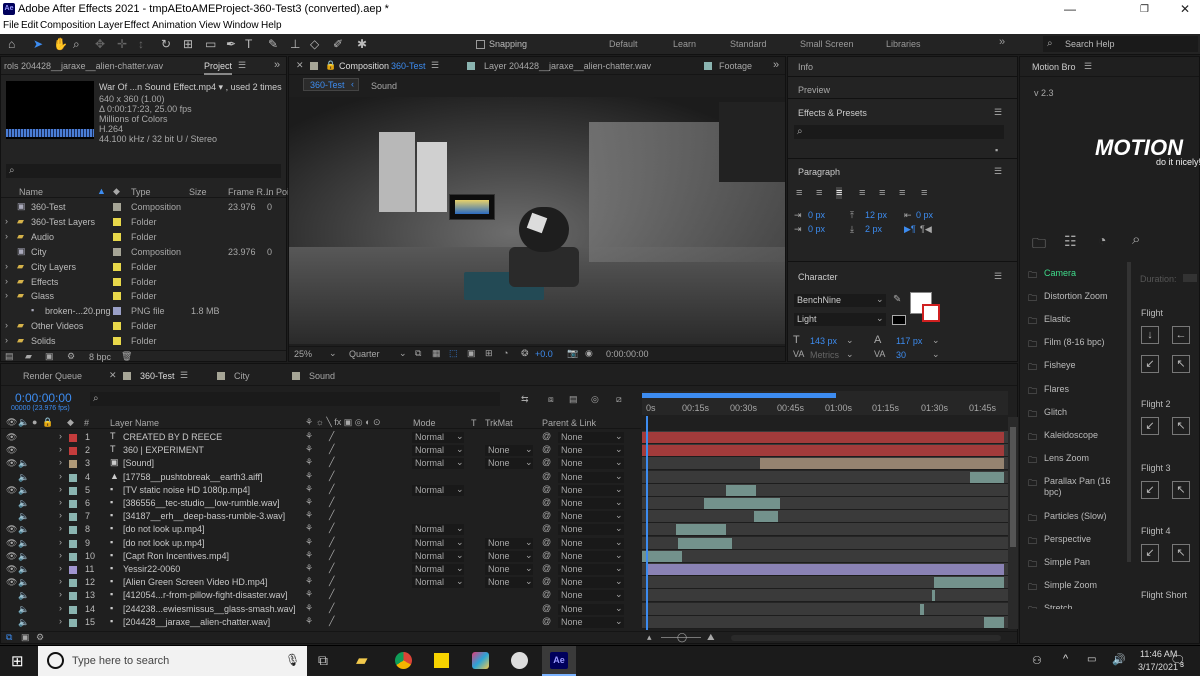  I want to click on show-hidden-icons-icon: ^, so click(1065, 659).